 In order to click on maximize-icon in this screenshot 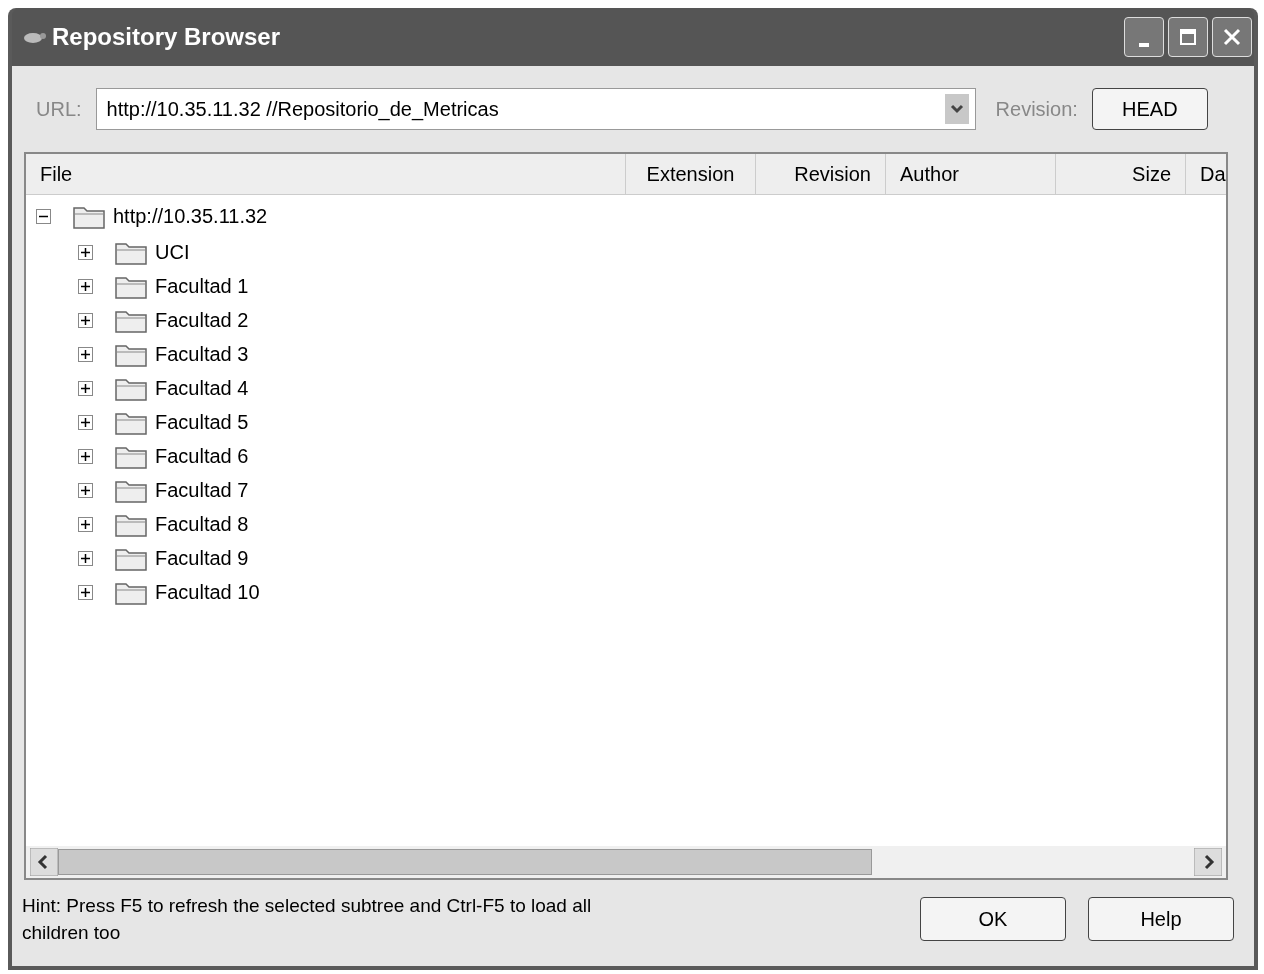, I will do `click(1188, 37)`.